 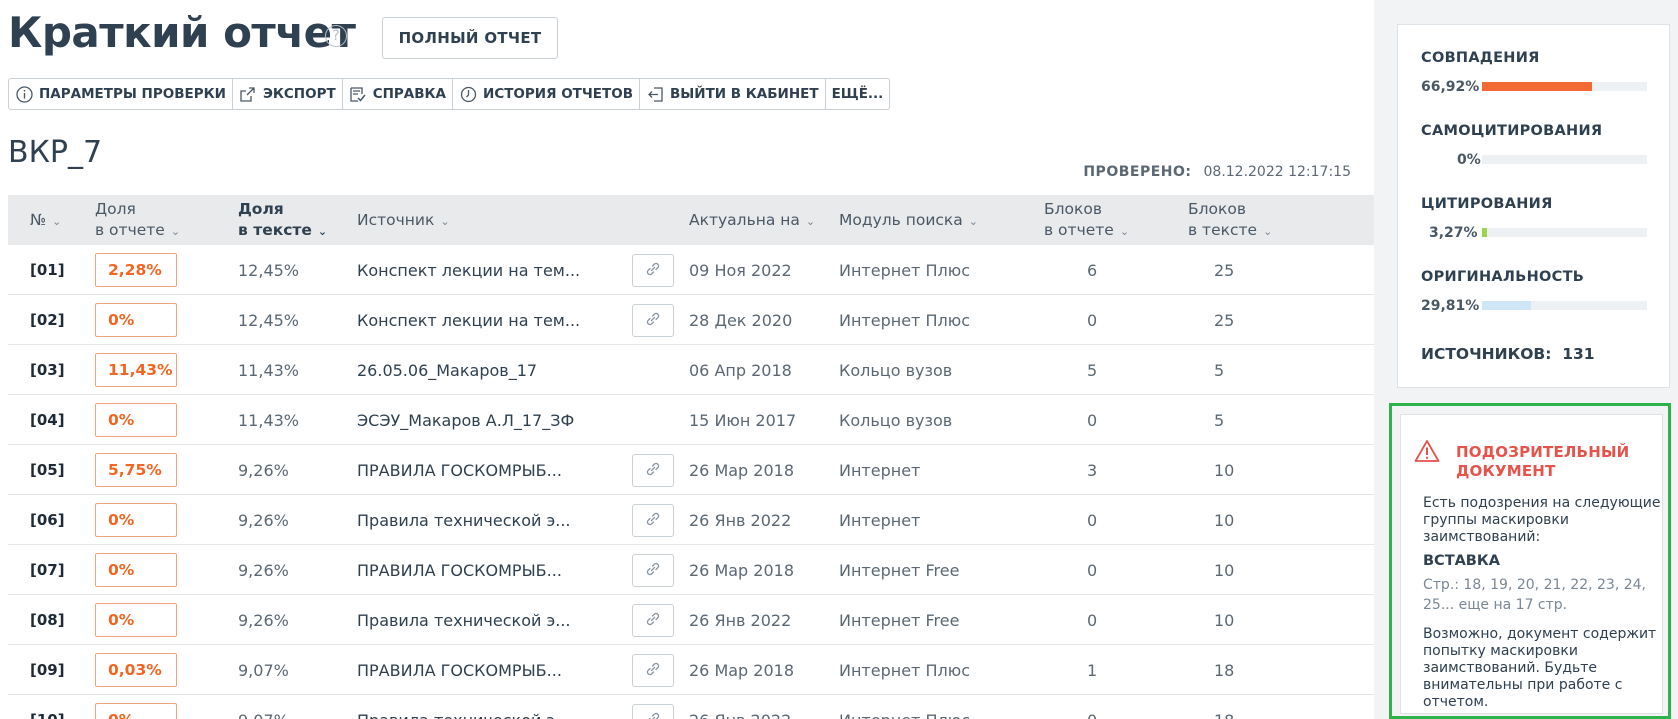 What do you see at coordinates (546, 94) in the screenshot?
I see `report-history-button: ИСТОРИЯ ОТЧЕТОВ` at bounding box center [546, 94].